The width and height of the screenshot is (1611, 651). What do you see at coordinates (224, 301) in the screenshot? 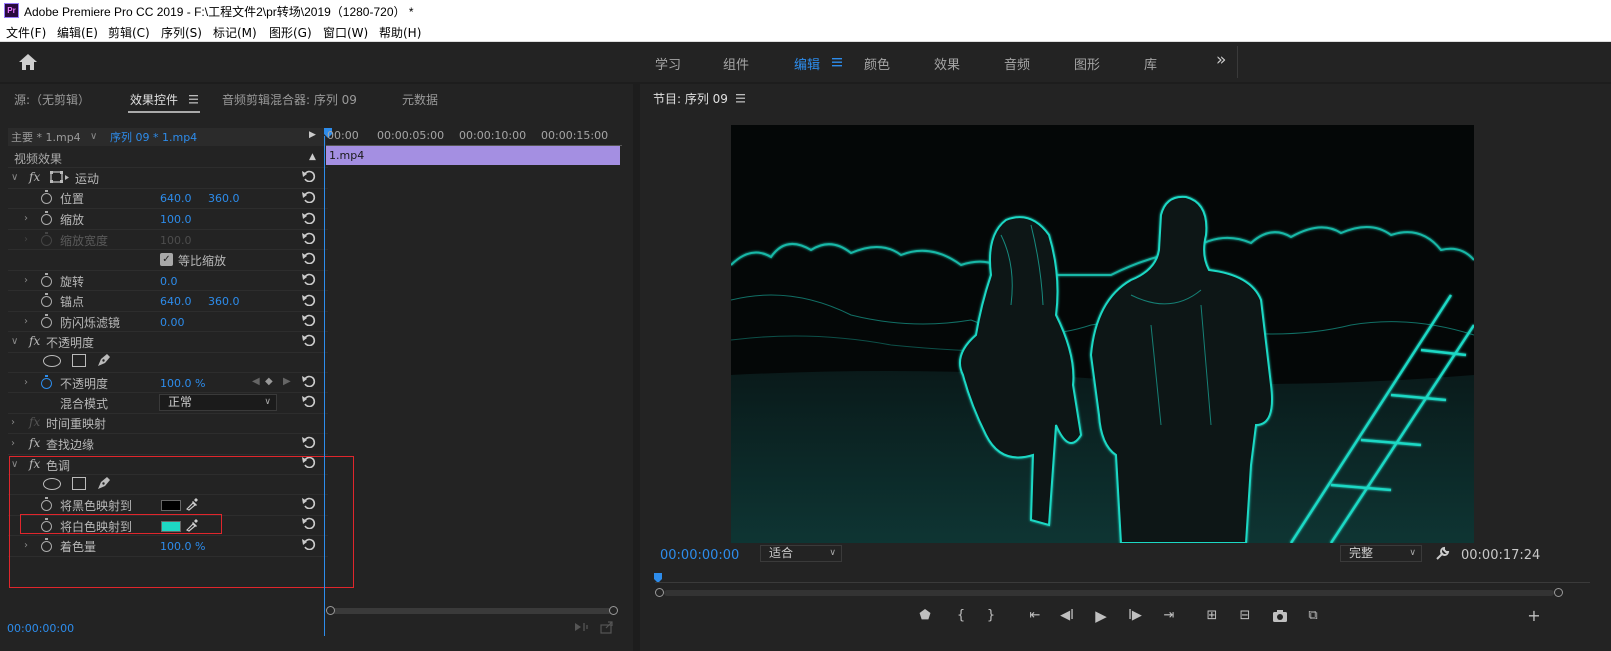
I see `anchor-y-value: 360.0` at bounding box center [224, 301].